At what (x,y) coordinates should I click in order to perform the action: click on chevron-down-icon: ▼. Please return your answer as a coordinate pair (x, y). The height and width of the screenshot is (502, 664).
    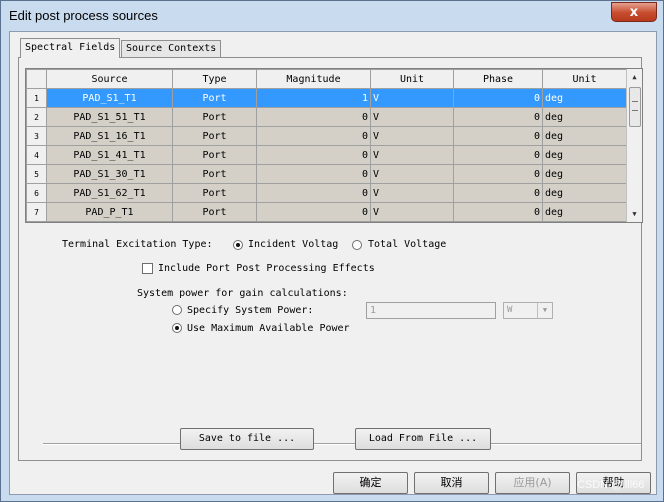
    Looking at the image, I should click on (544, 310).